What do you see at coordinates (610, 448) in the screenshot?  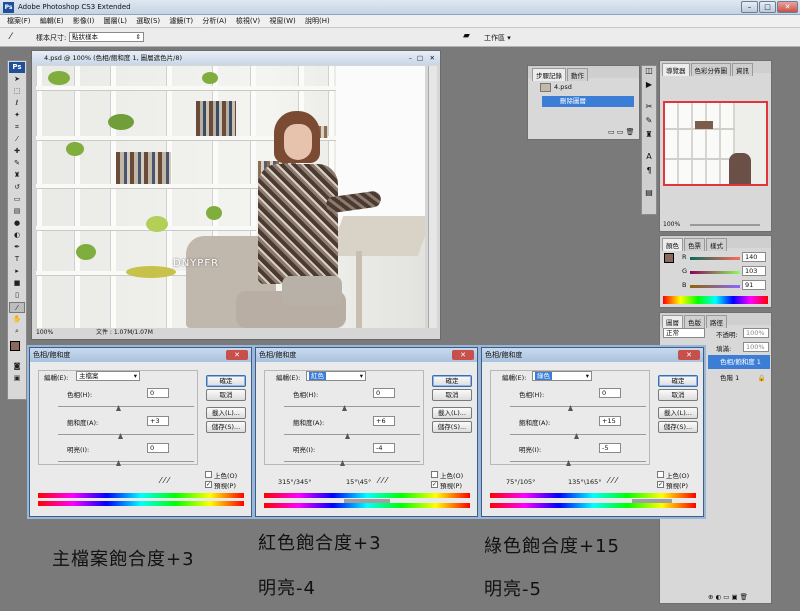 I see `dialog3-light-value: -5` at bounding box center [610, 448].